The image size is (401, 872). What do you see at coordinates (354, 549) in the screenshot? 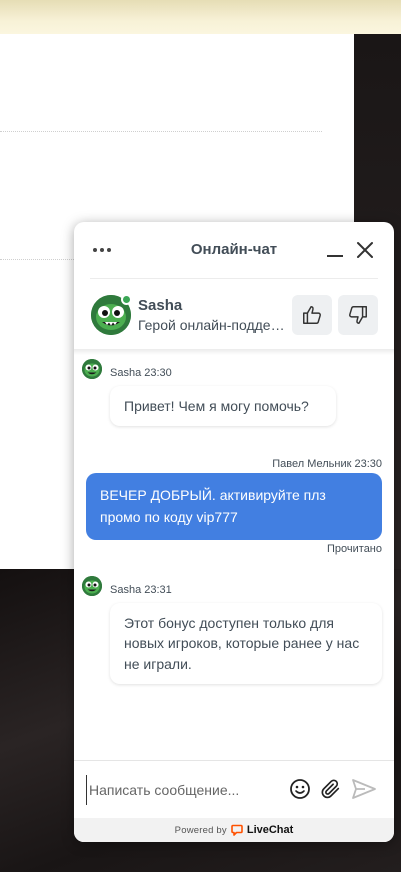
I see `read-status: Прочитано` at bounding box center [354, 549].